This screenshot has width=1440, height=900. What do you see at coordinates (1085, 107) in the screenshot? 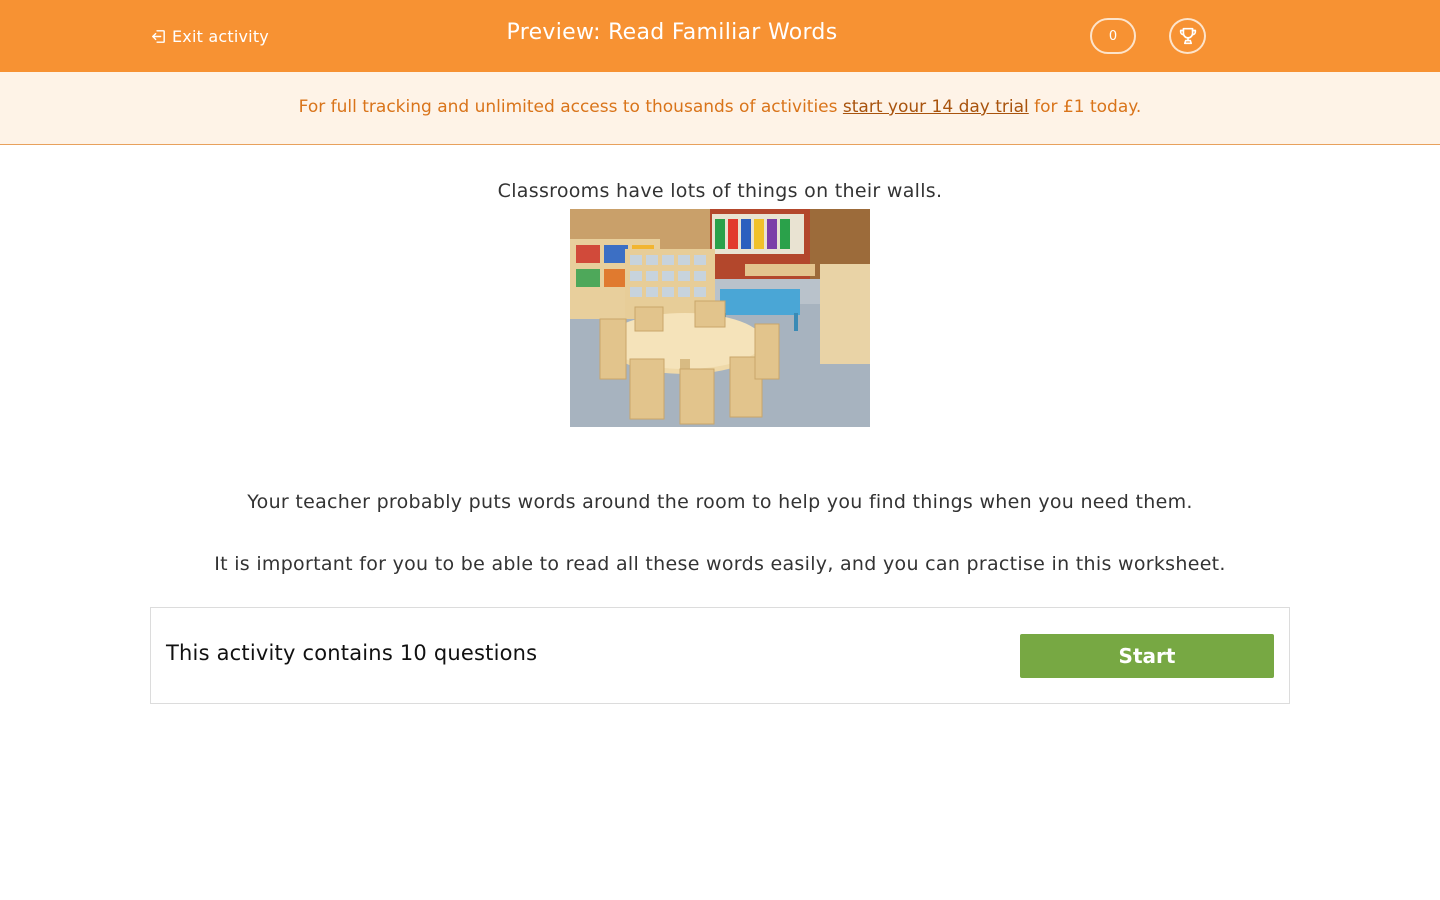
I see `banner-text-after: for £1 today.` at bounding box center [1085, 107].